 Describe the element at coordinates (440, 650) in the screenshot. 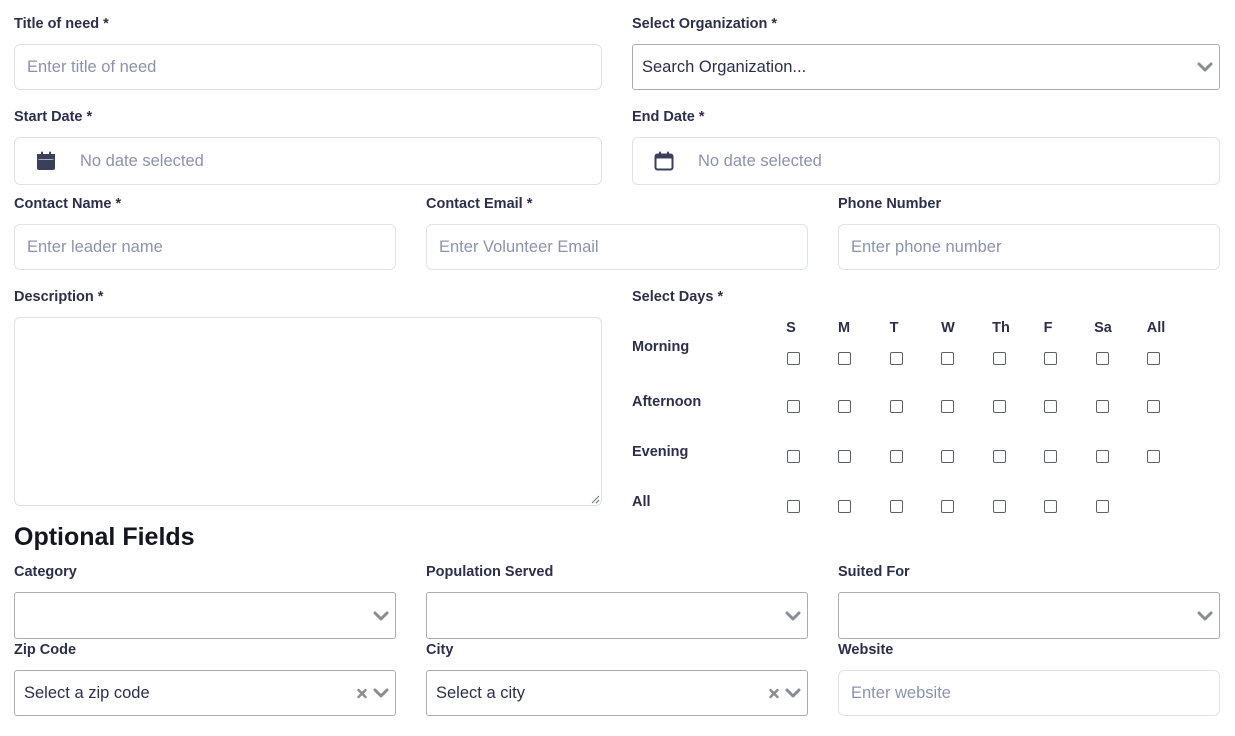

I see `city-label: City` at that location.